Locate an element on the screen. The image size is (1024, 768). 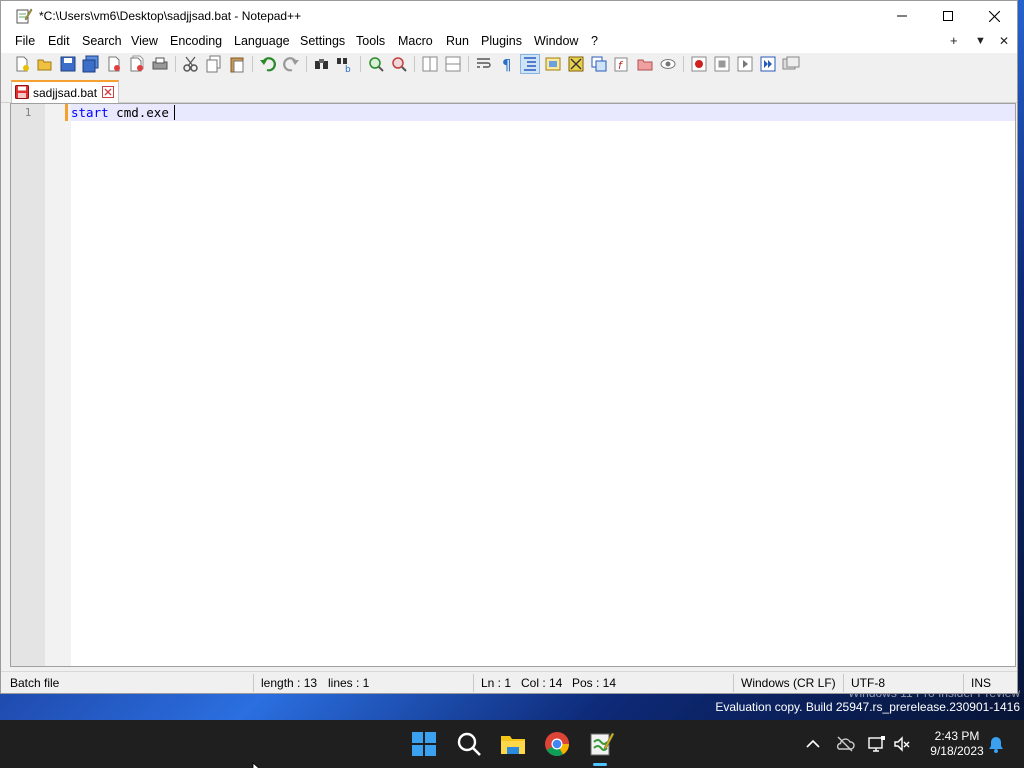
sync-horizontal-icon is located at coordinates (453, 64).